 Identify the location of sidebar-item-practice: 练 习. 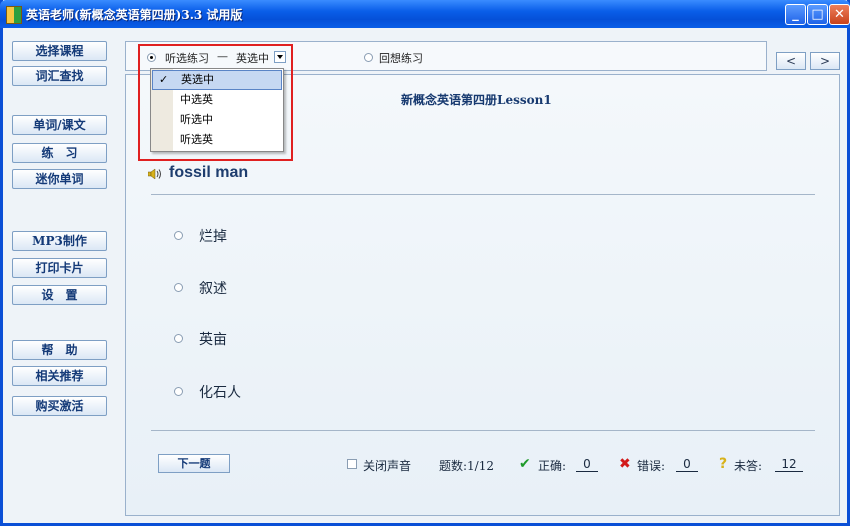
(59, 153).